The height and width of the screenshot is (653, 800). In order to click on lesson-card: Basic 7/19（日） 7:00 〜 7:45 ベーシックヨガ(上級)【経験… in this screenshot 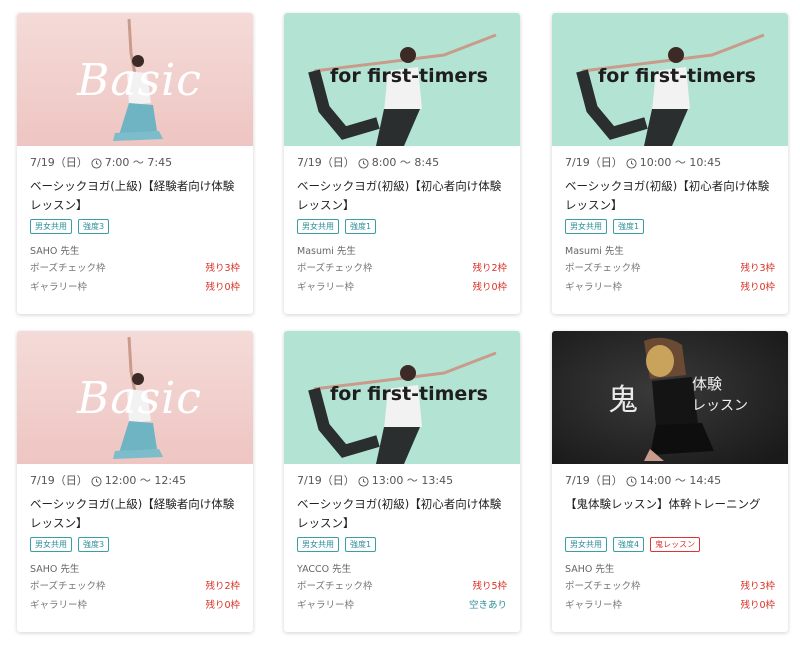, I will do `click(135, 163)`.